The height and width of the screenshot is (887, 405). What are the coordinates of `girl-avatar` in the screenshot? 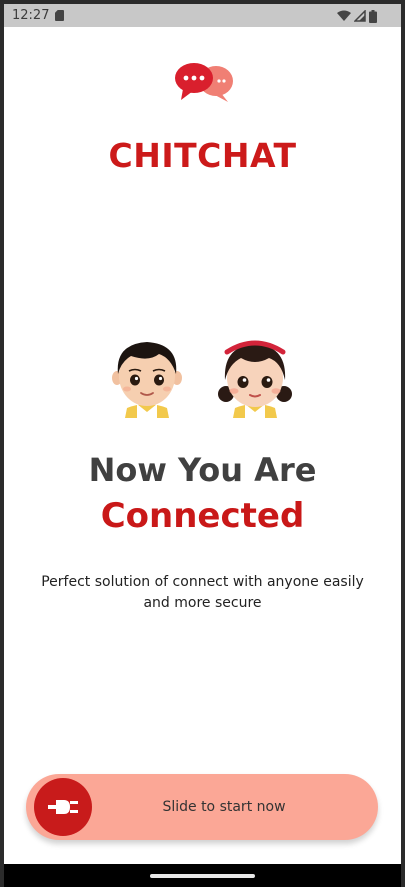 It's located at (255, 379).